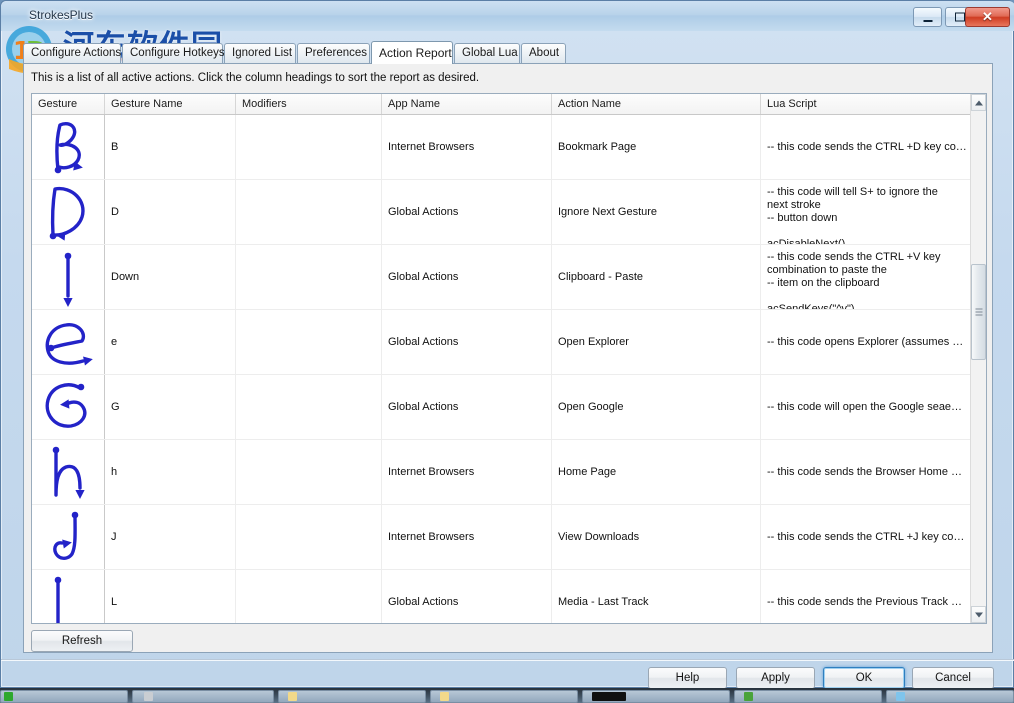  Describe the element at coordinates (82, 641) in the screenshot. I see `refresh-button: Refresh` at that location.